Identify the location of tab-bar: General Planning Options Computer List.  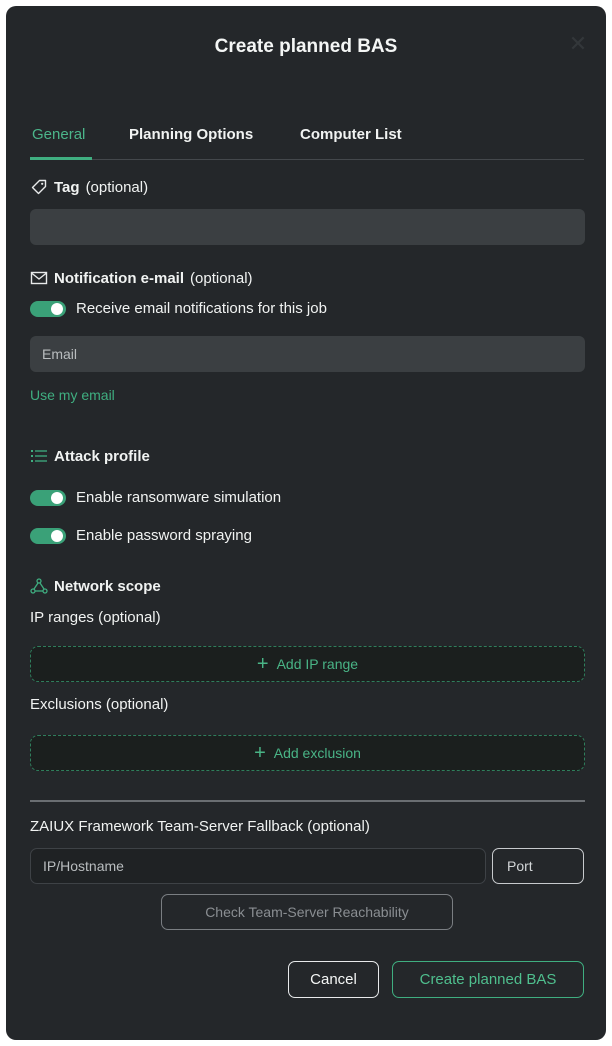
(307, 141).